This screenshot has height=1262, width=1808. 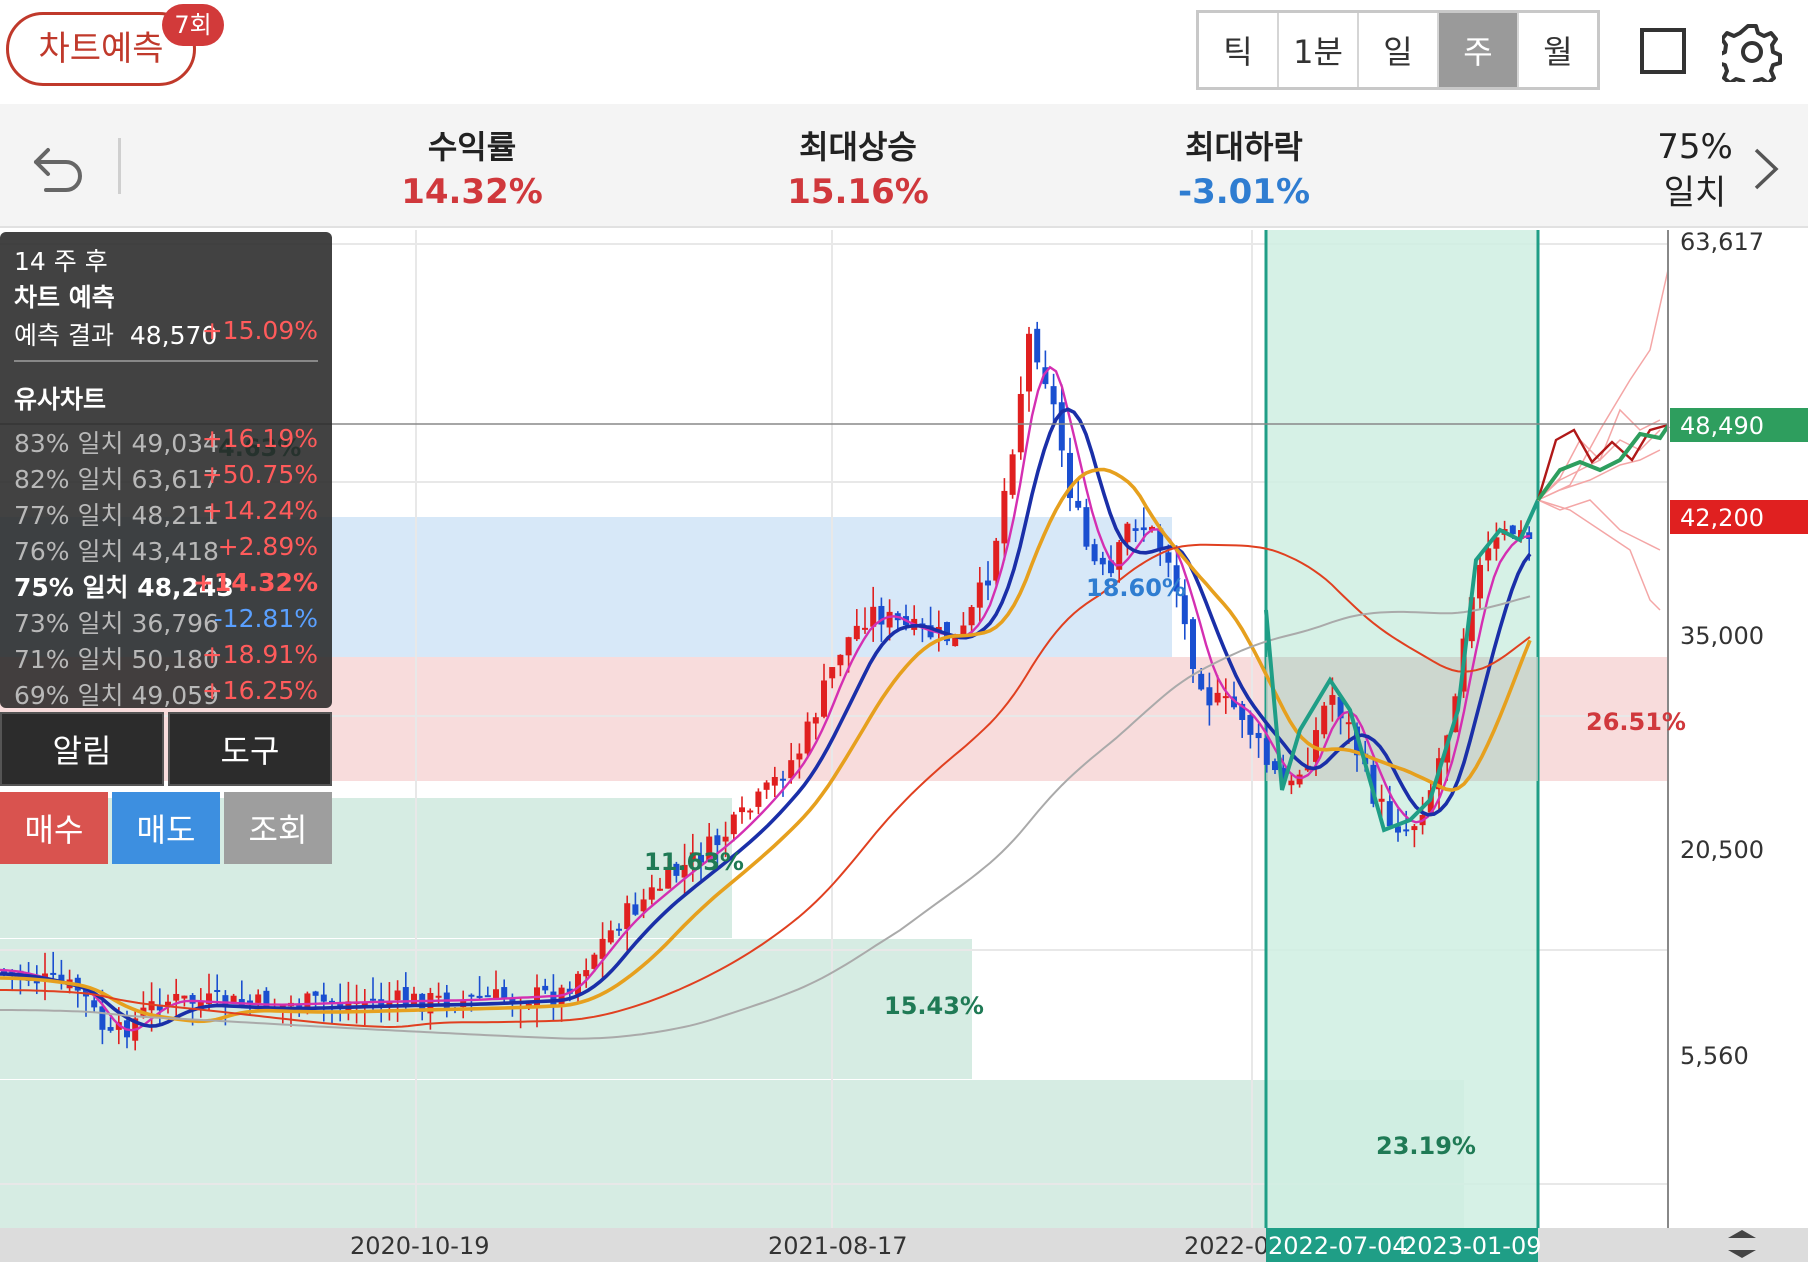 What do you see at coordinates (64, 297) in the screenshot?
I see `panel-title: 차트 예측` at bounding box center [64, 297].